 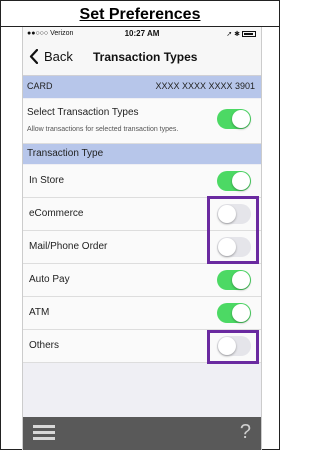 What do you see at coordinates (142, 313) in the screenshot?
I see `list-item-atm: ATM` at bounding box center [142, 313].